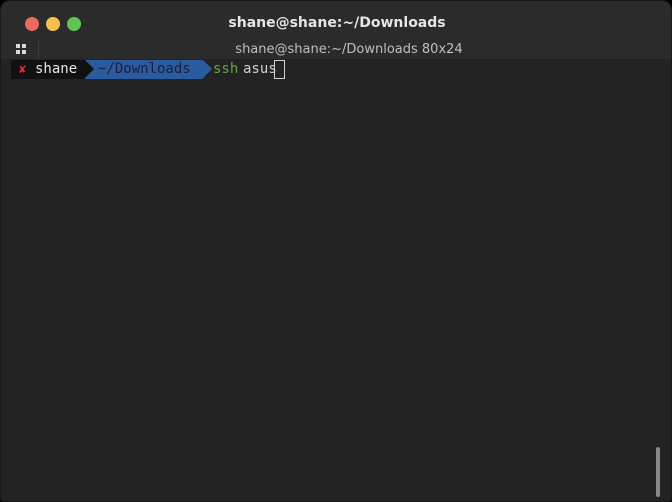 Image resolution: width=672 pixels, height=502 pixels. What do you see at coordinates (144, 69) in the screenshot?
I see `prompt-directory: ~/Downloads` at bounding box center [144, 69].